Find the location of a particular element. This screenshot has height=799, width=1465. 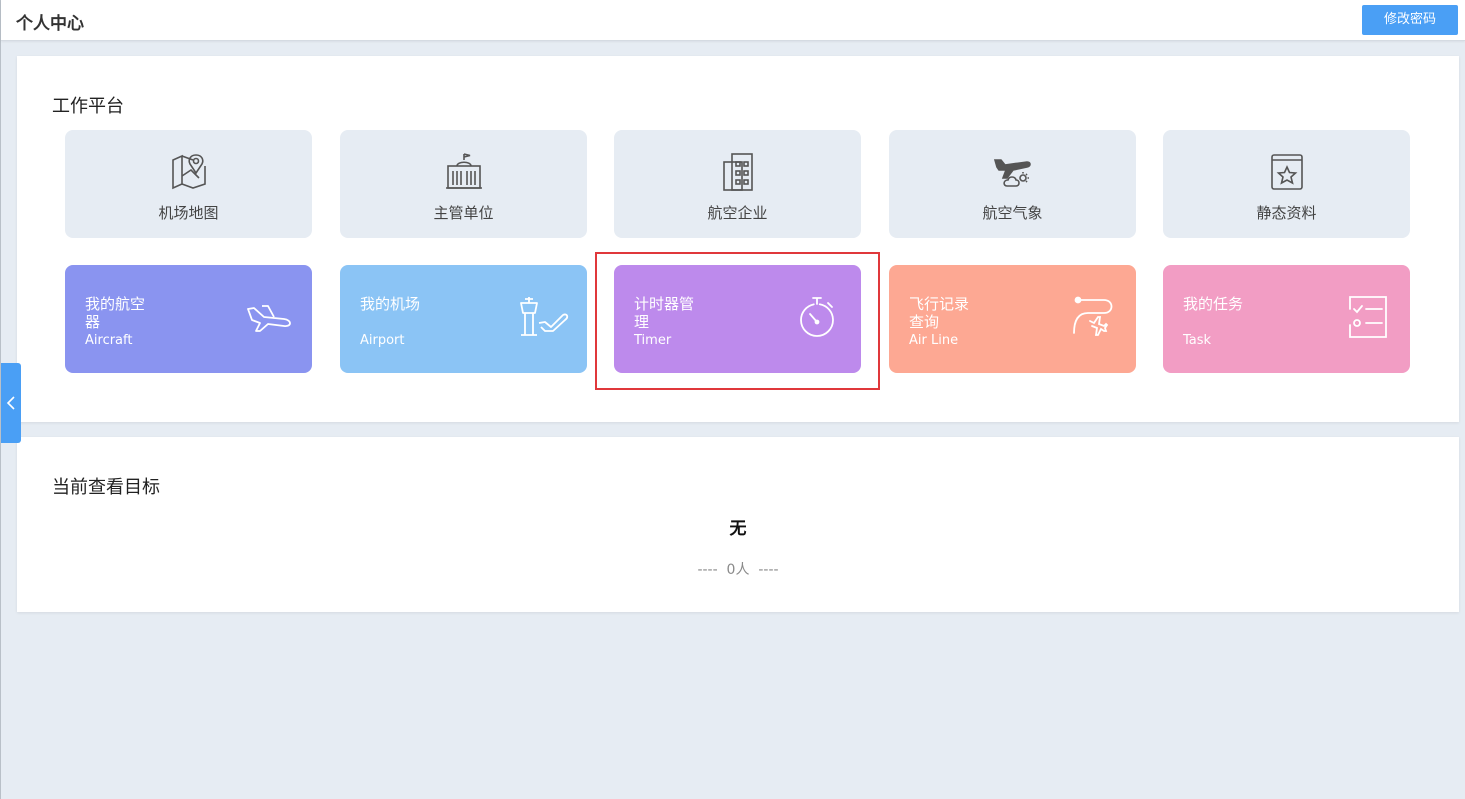

card-my-tasks: 我的任务 Task is located at coordinates (1286, 319).